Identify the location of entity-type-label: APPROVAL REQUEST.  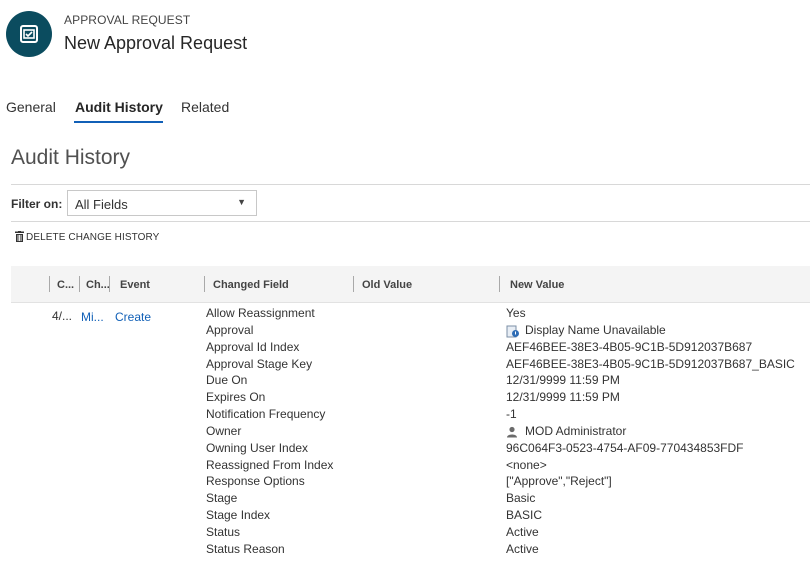
(127, 20).